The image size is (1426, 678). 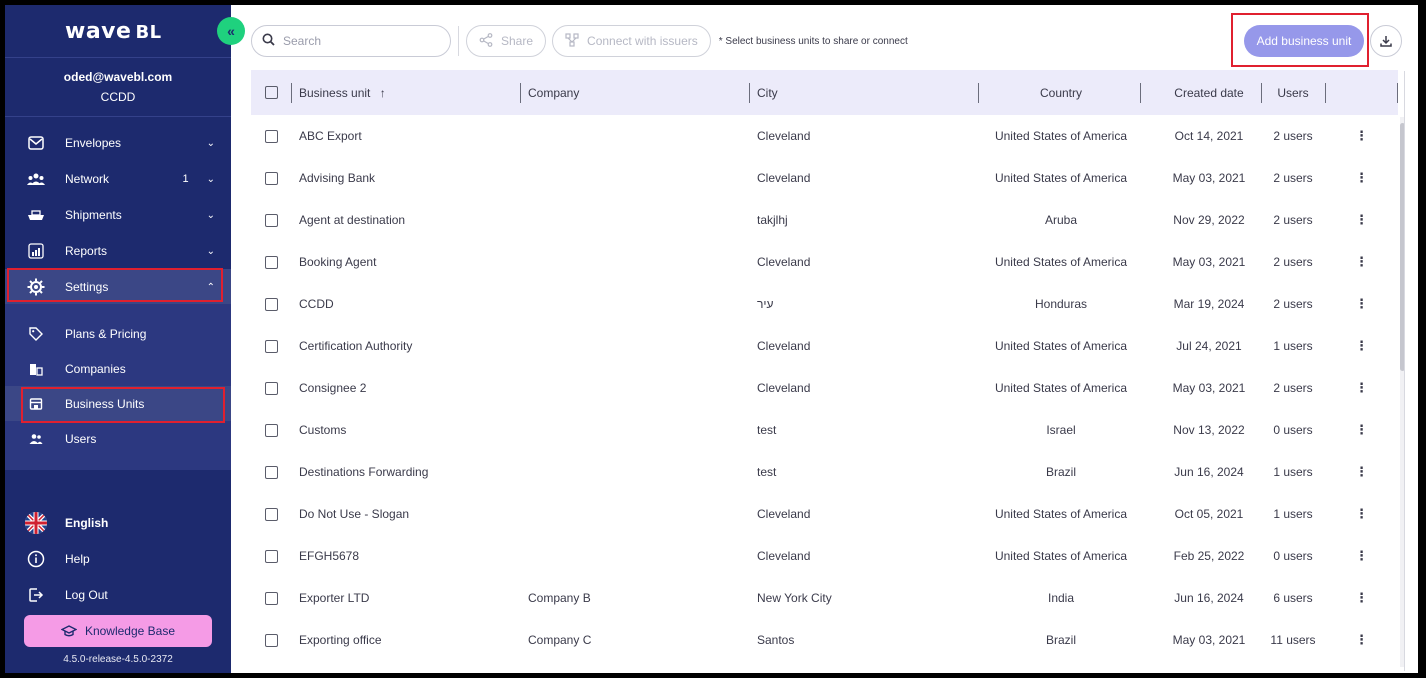 What do you see at coordinates (333, 388) in the screenshot?
I see `cell-business-unit: Consignee 2` at bounding box center [333, 388].